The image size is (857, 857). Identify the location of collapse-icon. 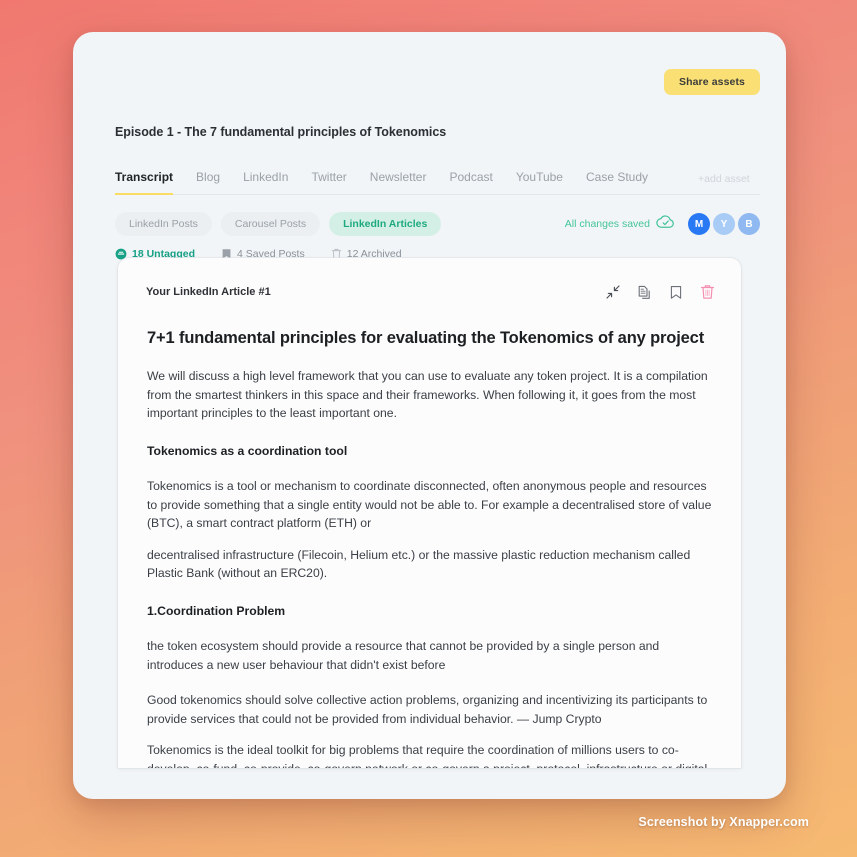
(613, 292).